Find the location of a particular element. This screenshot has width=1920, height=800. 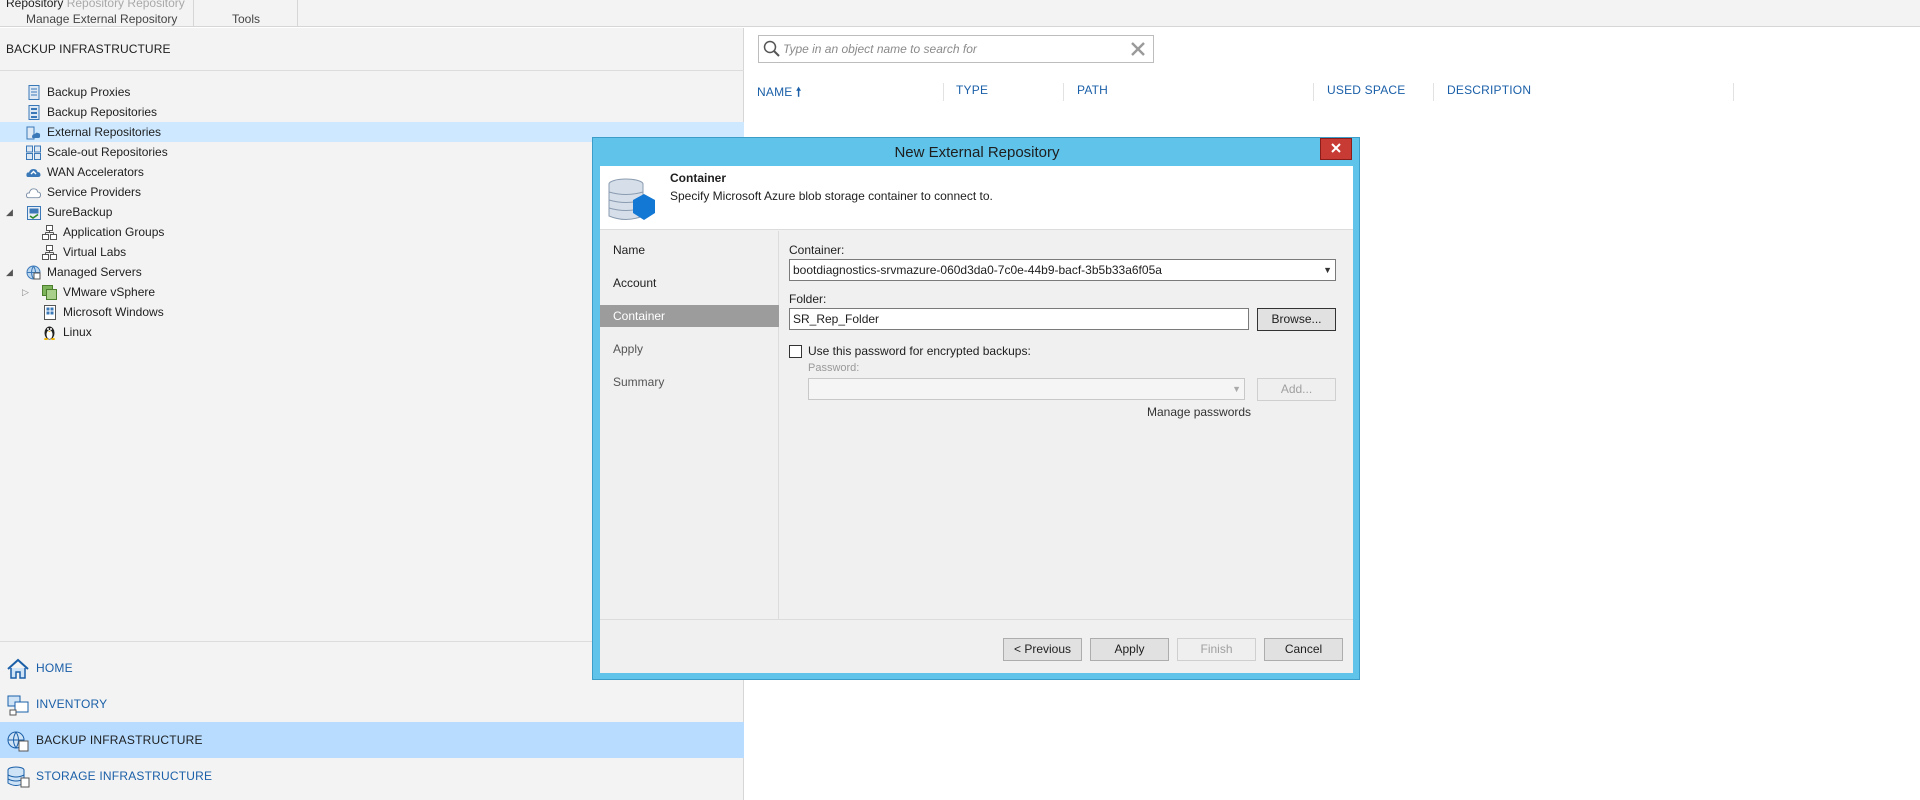

nav-label: STORAGE INFRASTRUCTURE is located at coordinates (124, 776).